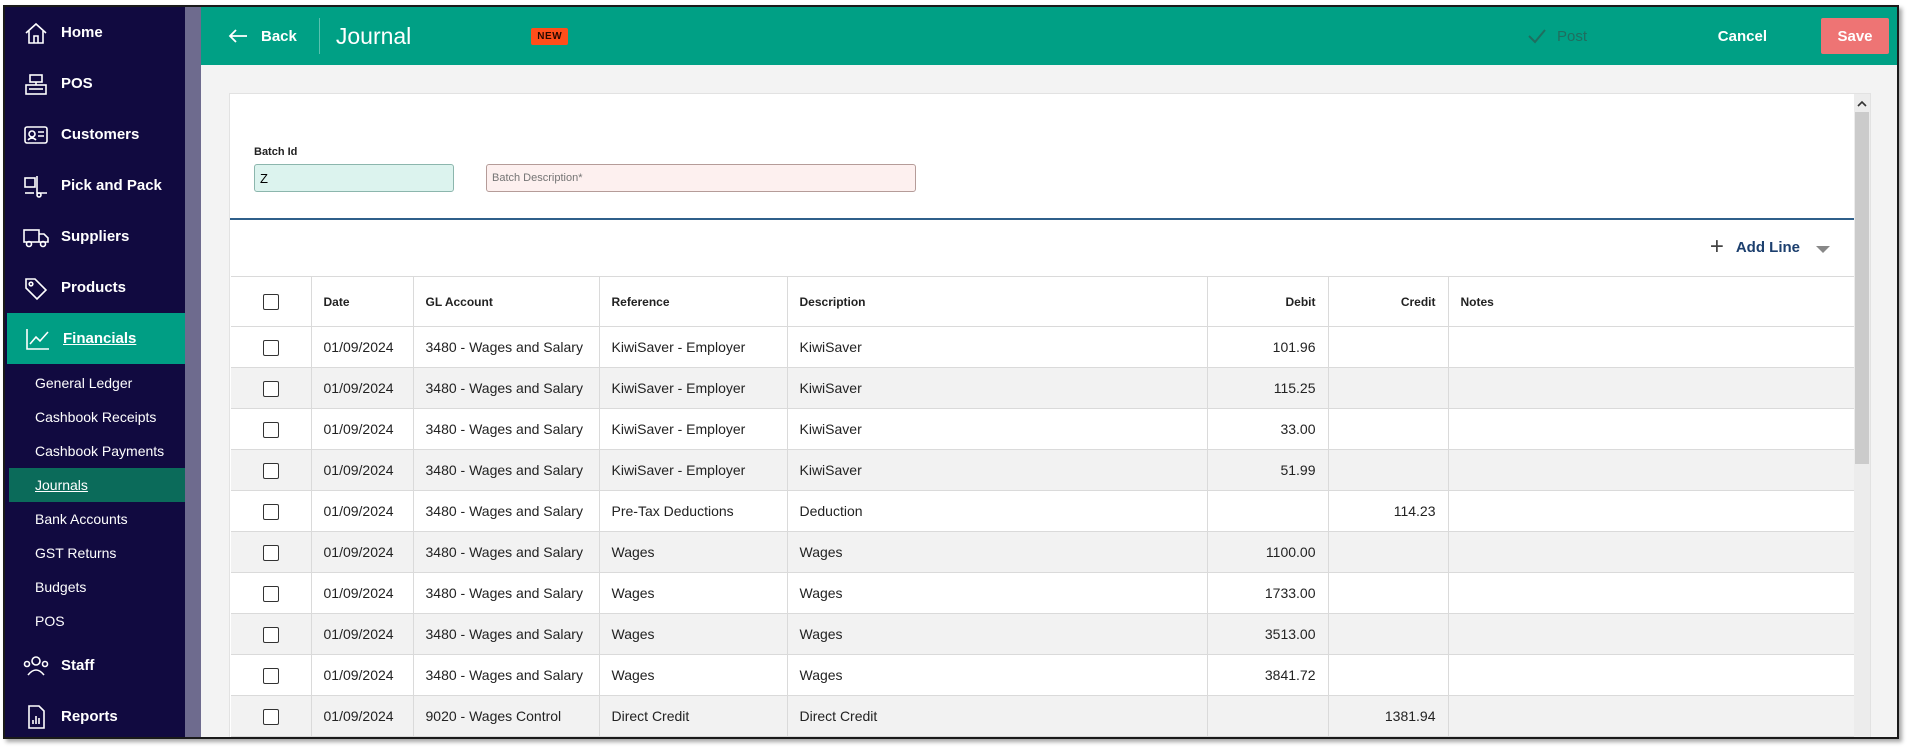 The image size is (1908, 748). What do you see at coordinates (95, 287) in the screenshot?
I see `sidebar-item-products: Products` at bounding box center [95, 287].